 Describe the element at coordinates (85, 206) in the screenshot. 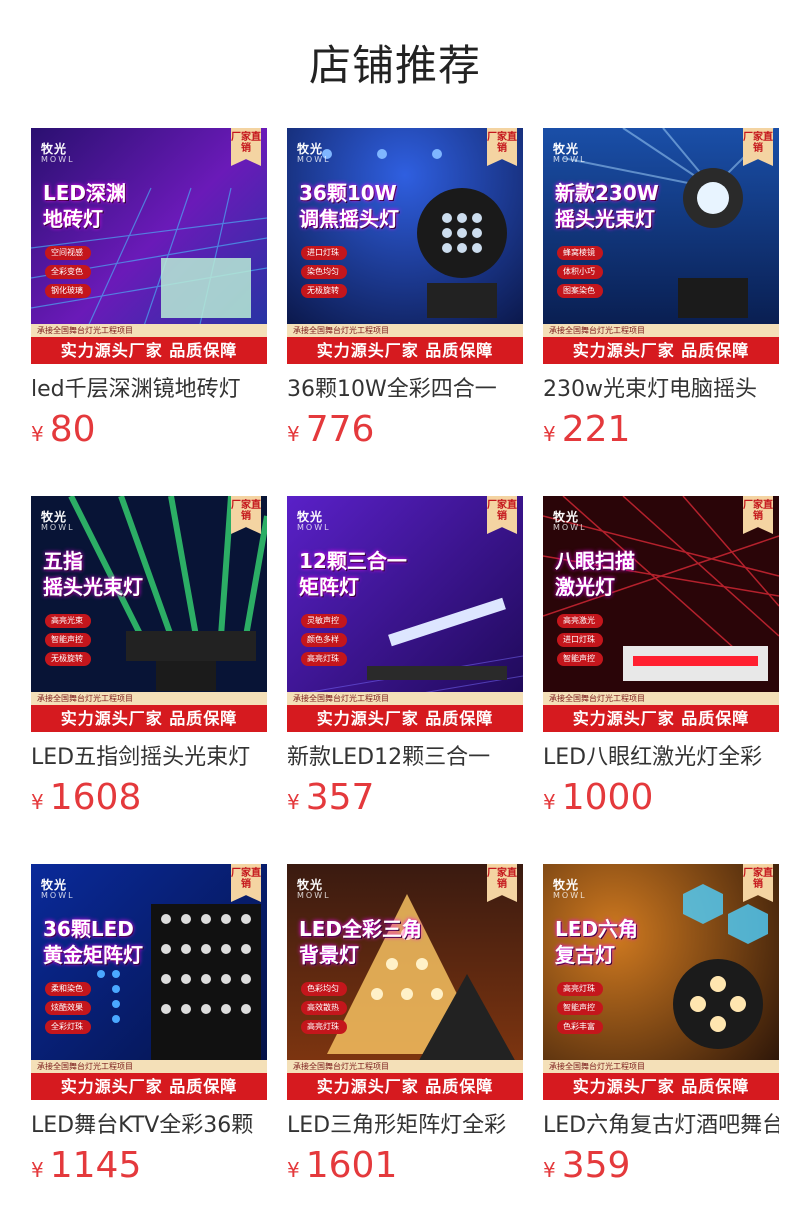

I see `image-headline: LED深渊 地砖灯` at that location.